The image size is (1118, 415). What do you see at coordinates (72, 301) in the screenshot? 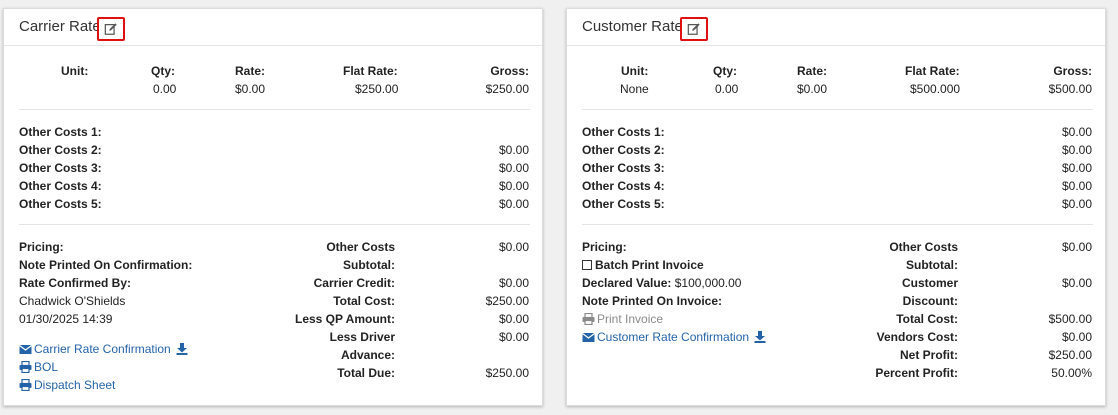
I see `carrier-confirmed-by-name: Chadwick O'Shields` at bounding box center [72, 301].